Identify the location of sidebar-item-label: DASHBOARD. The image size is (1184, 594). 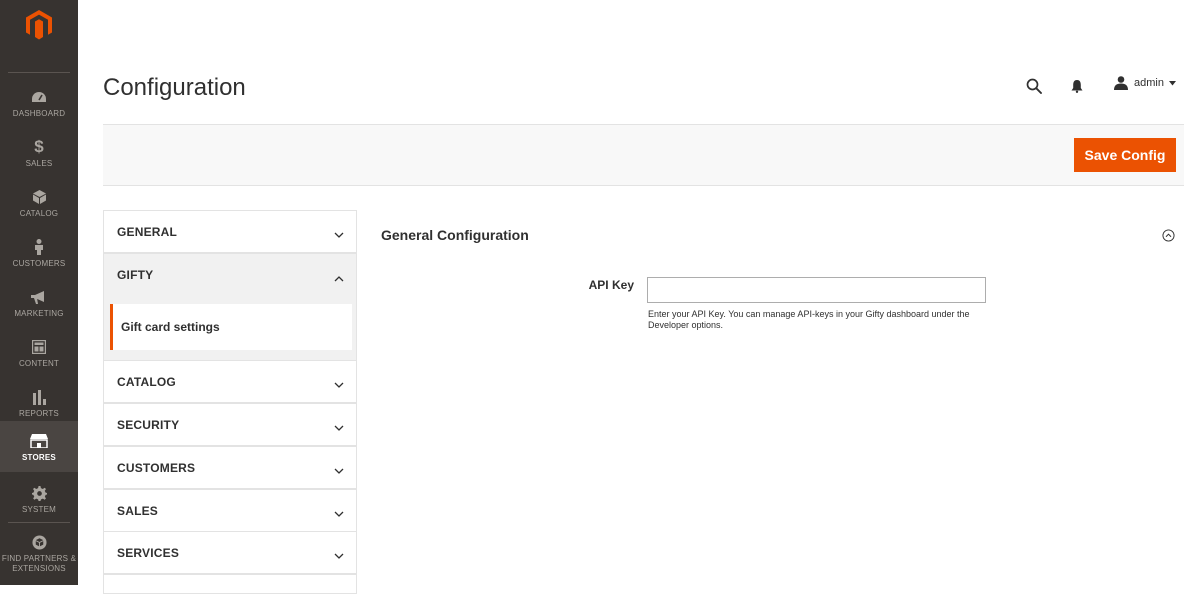
(39, 113).